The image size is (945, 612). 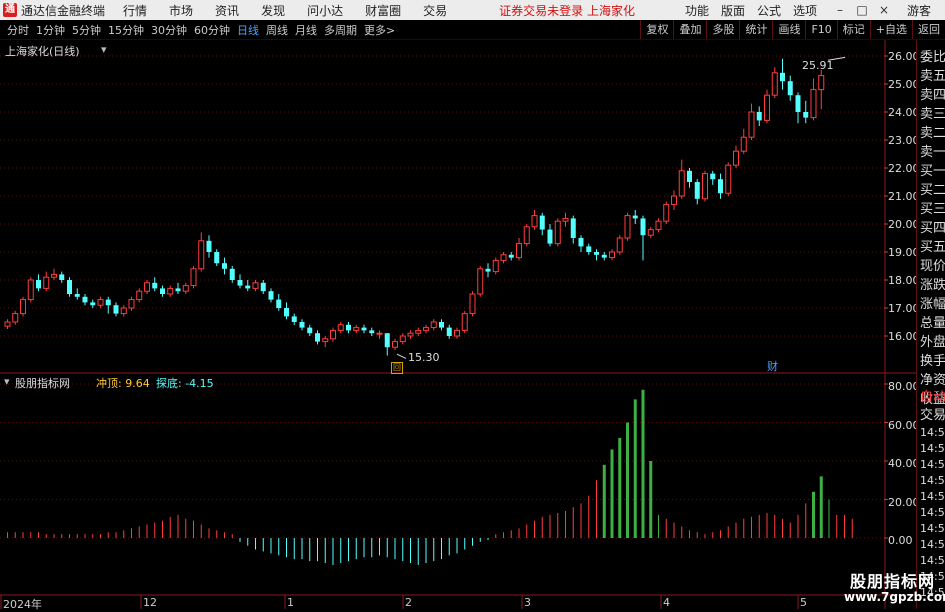 I want to click on side-item-bid1: 买一, so click(x=932, y=169).